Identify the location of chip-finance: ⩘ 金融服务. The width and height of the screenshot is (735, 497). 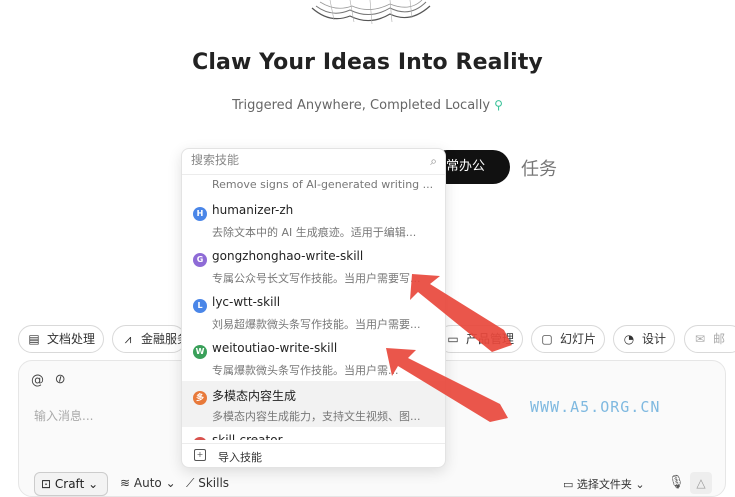
(150, 339).